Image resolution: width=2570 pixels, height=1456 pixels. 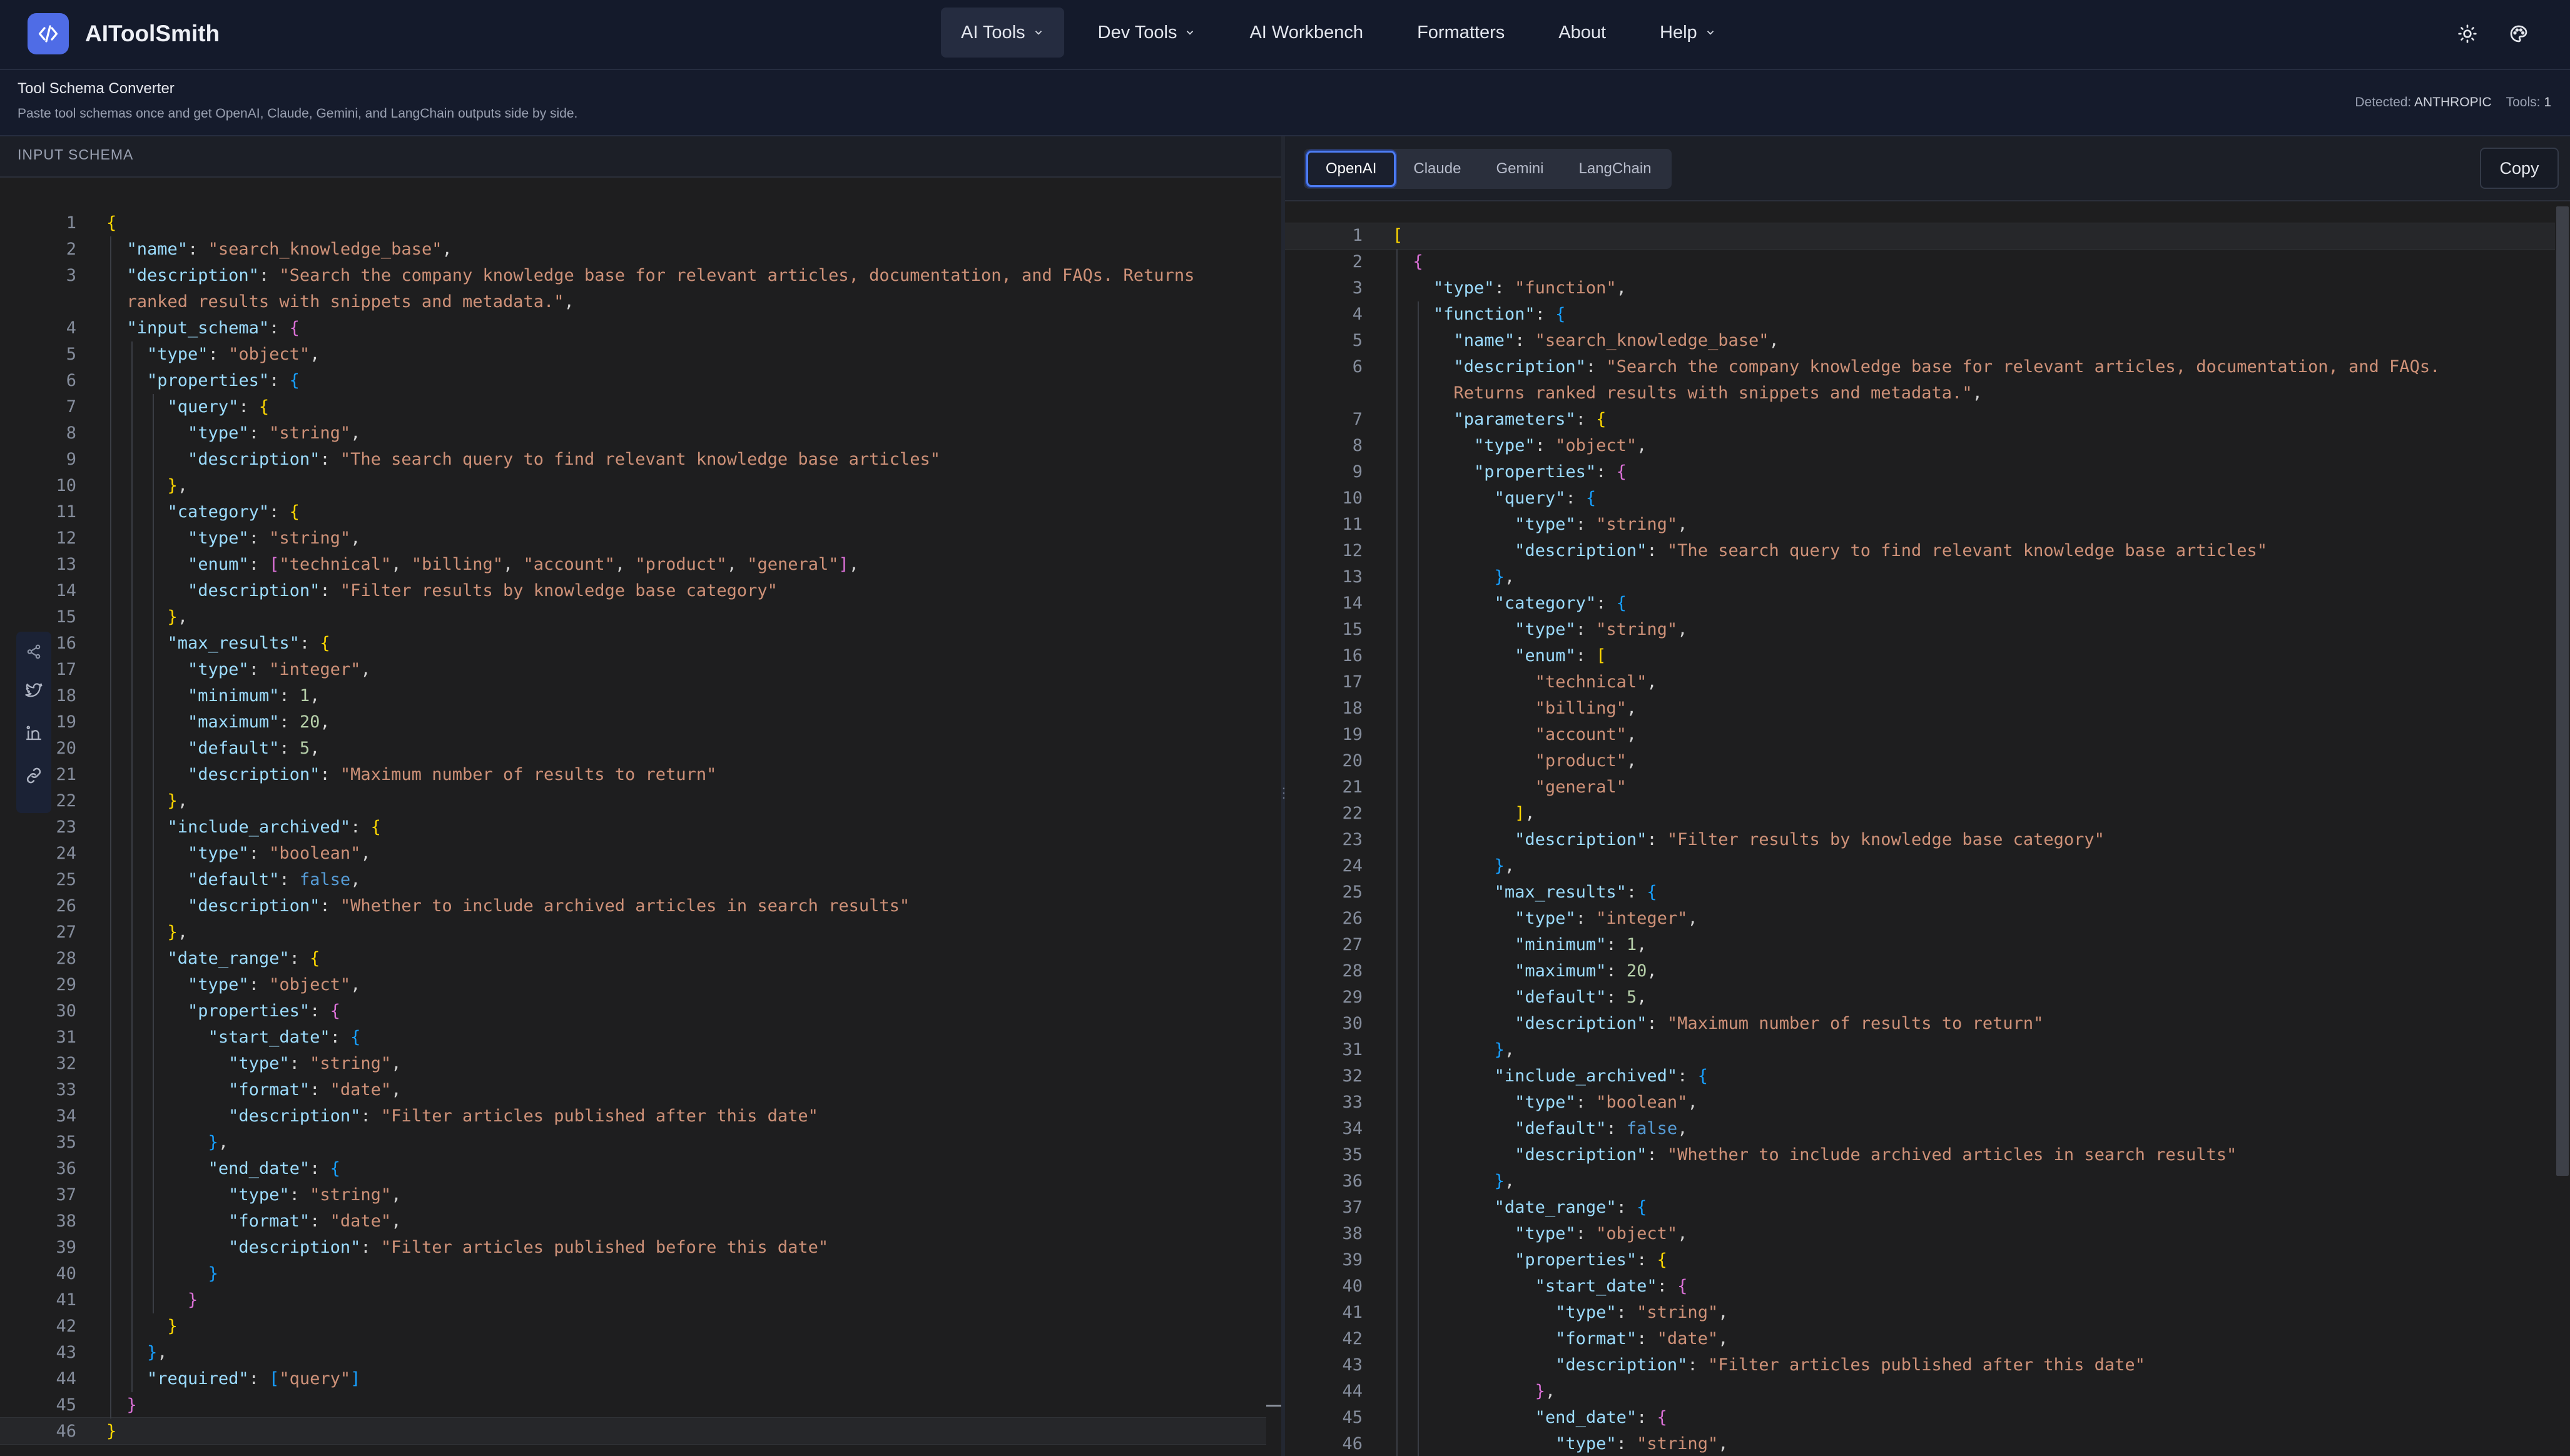 I want to click on code-token: "date", so click(x=361, y=1090).